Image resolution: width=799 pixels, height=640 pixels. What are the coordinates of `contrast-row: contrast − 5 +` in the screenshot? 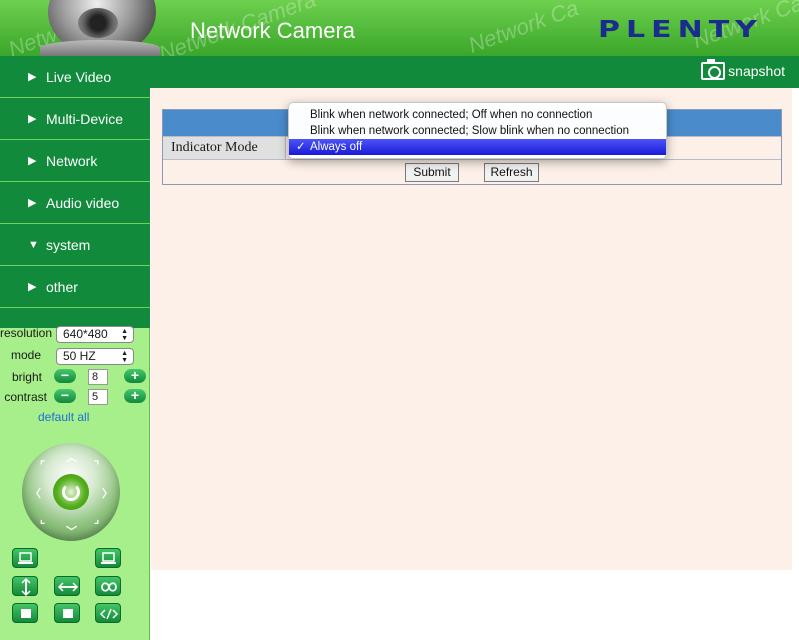 It's located at (75, 397).